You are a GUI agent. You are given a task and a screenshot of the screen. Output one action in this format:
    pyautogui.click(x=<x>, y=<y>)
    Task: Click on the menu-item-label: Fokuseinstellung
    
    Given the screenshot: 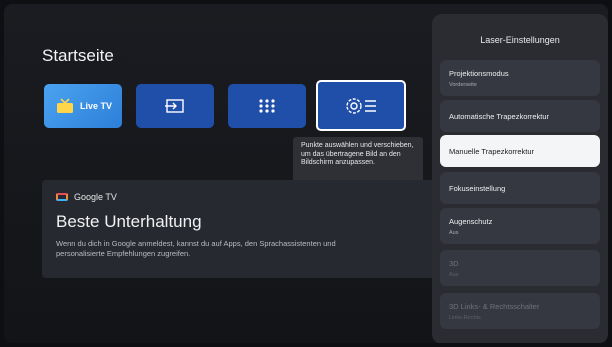 What is the action you would take?
    pyautogui.click(x=477, y=188)
    